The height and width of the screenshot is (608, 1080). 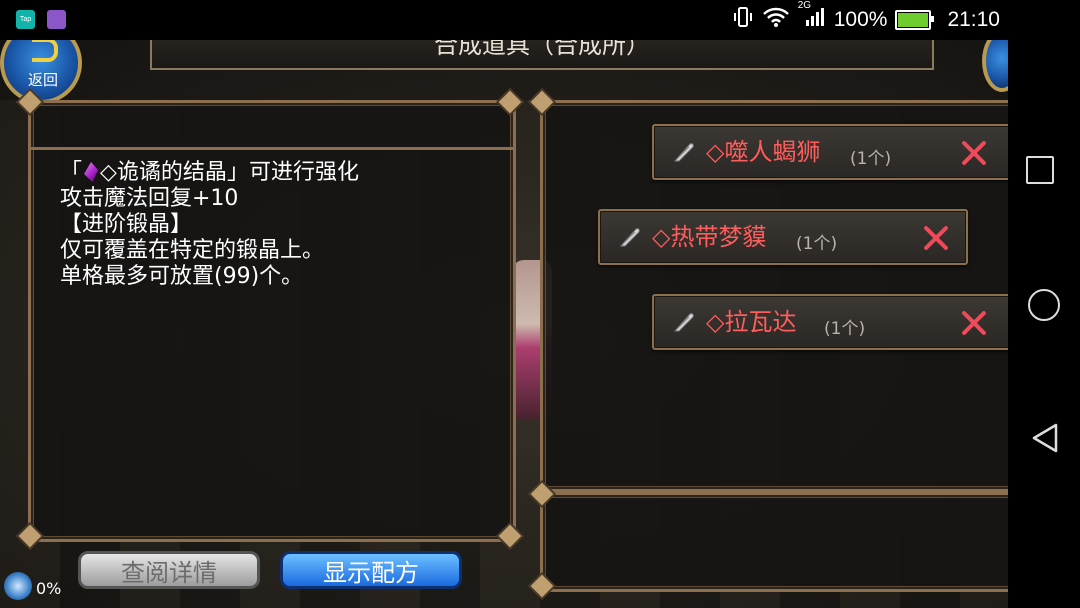 I want to click on battery-level, so click(x=913, y=20).